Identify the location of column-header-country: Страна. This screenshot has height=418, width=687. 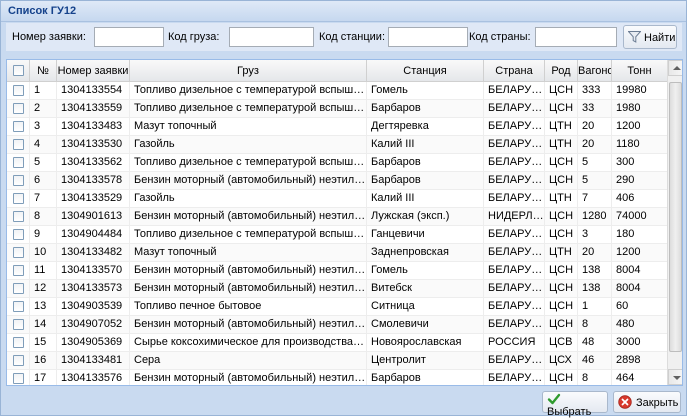
(514, 71).